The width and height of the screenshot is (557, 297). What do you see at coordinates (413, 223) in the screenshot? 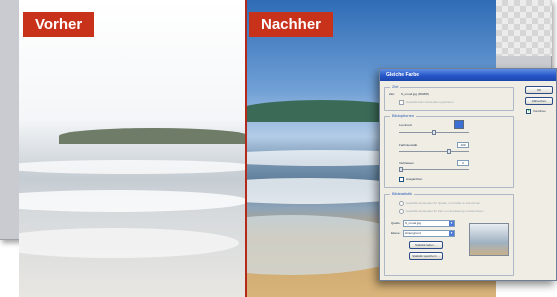
I see `source-select-value: S_mood.jpg` at bounding box center [413, 223].